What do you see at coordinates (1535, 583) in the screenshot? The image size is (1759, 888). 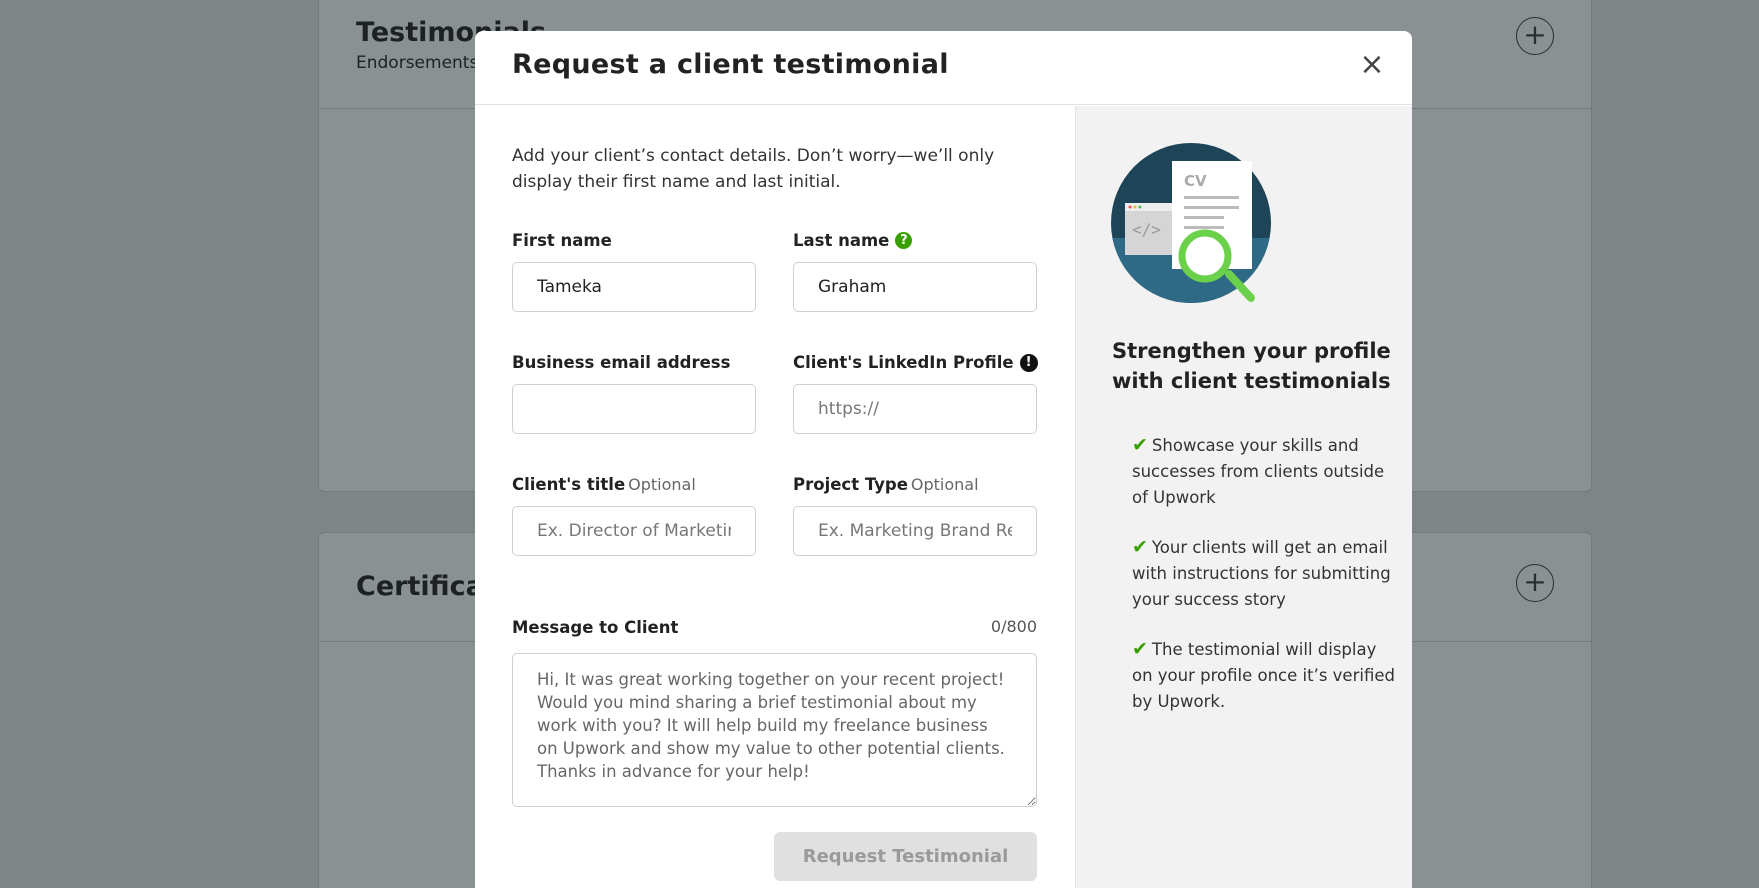 I see `add-certification-button: +` at bounding box center [1535, 583].